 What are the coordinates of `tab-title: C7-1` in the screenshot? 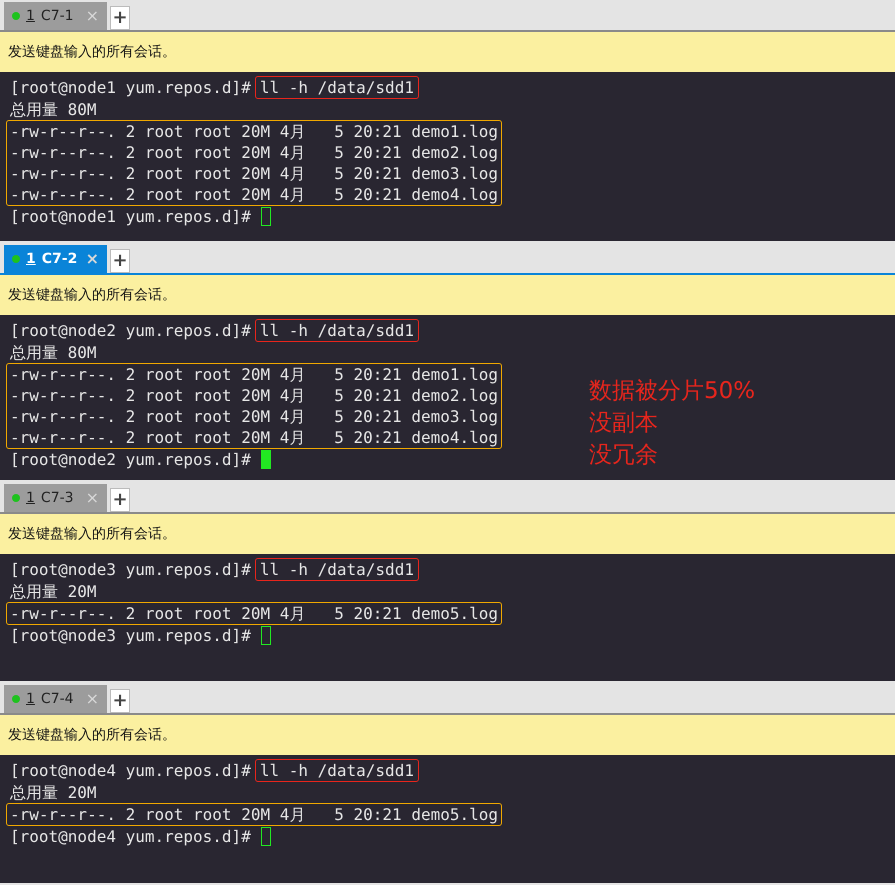 It's located at (57, 16).